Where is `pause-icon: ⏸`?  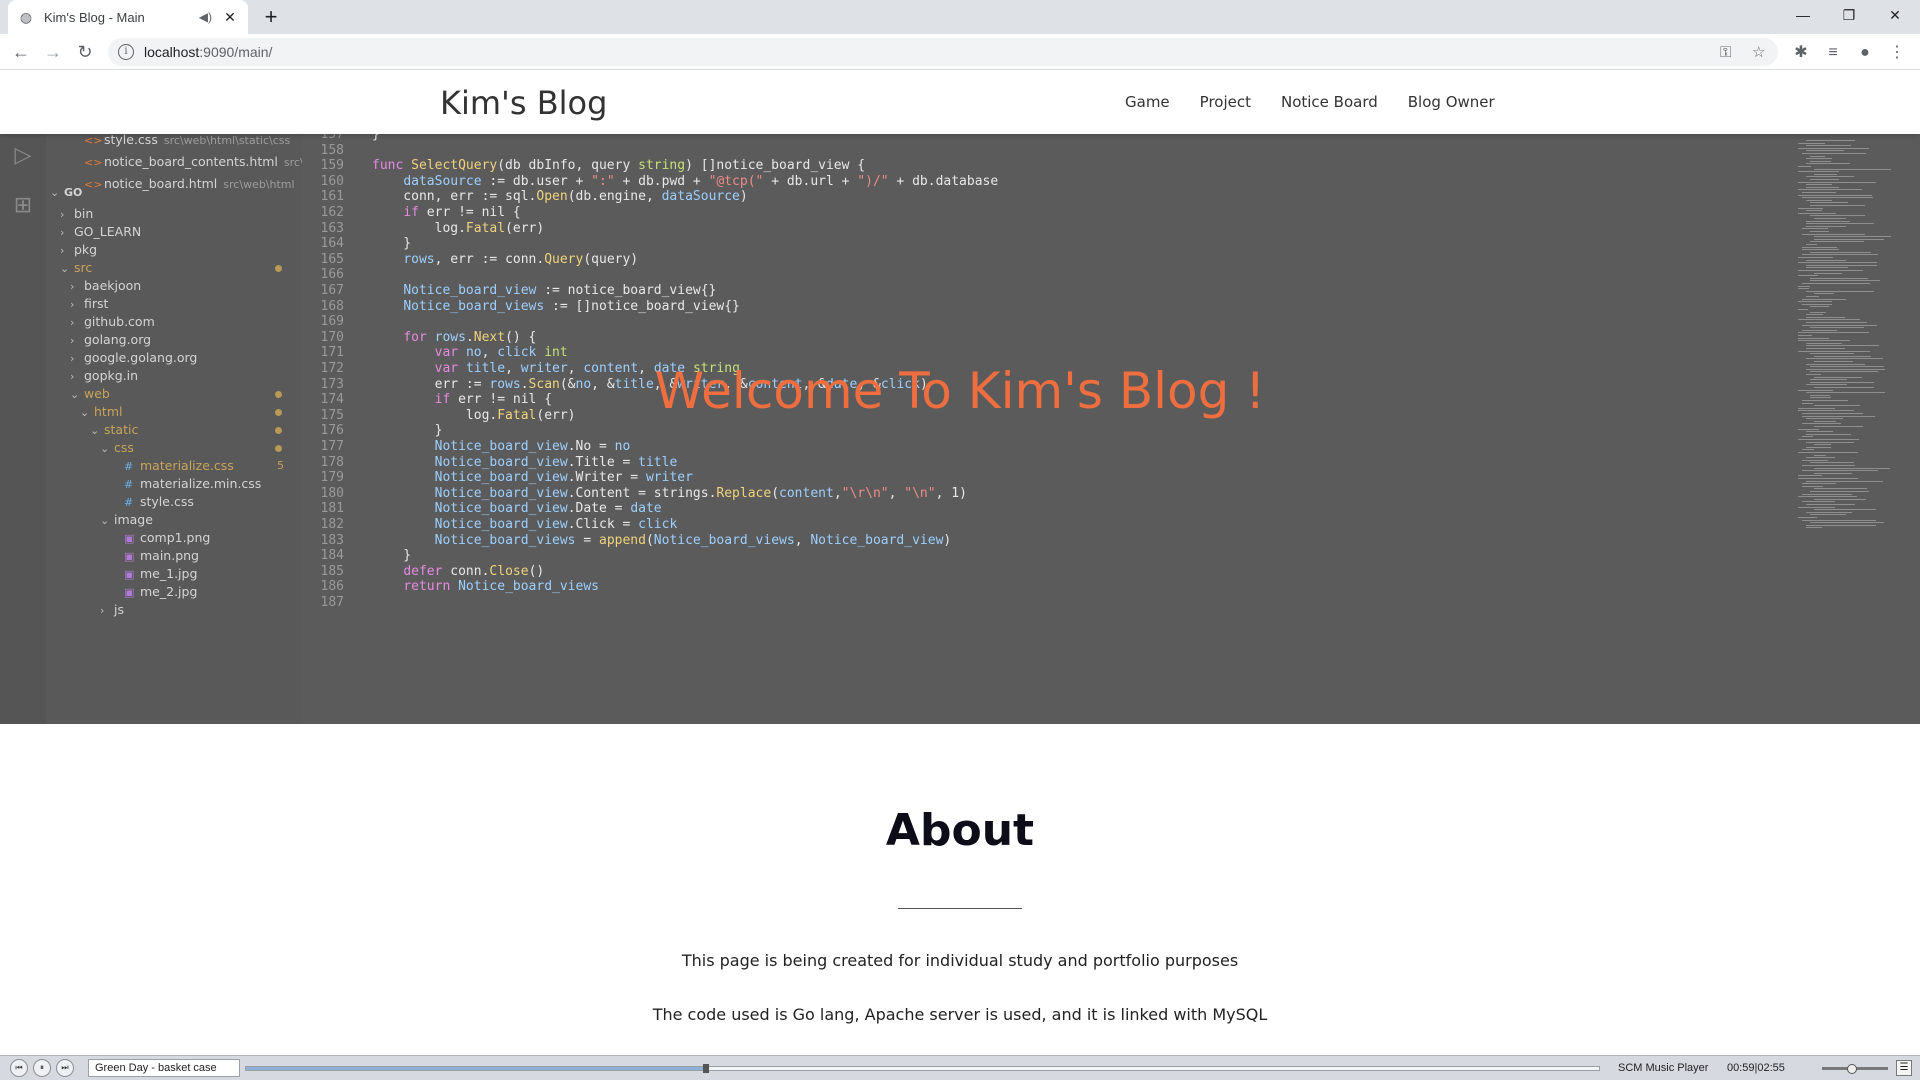
pause-icon: ⏸ is located at coordinates (42, 1068).